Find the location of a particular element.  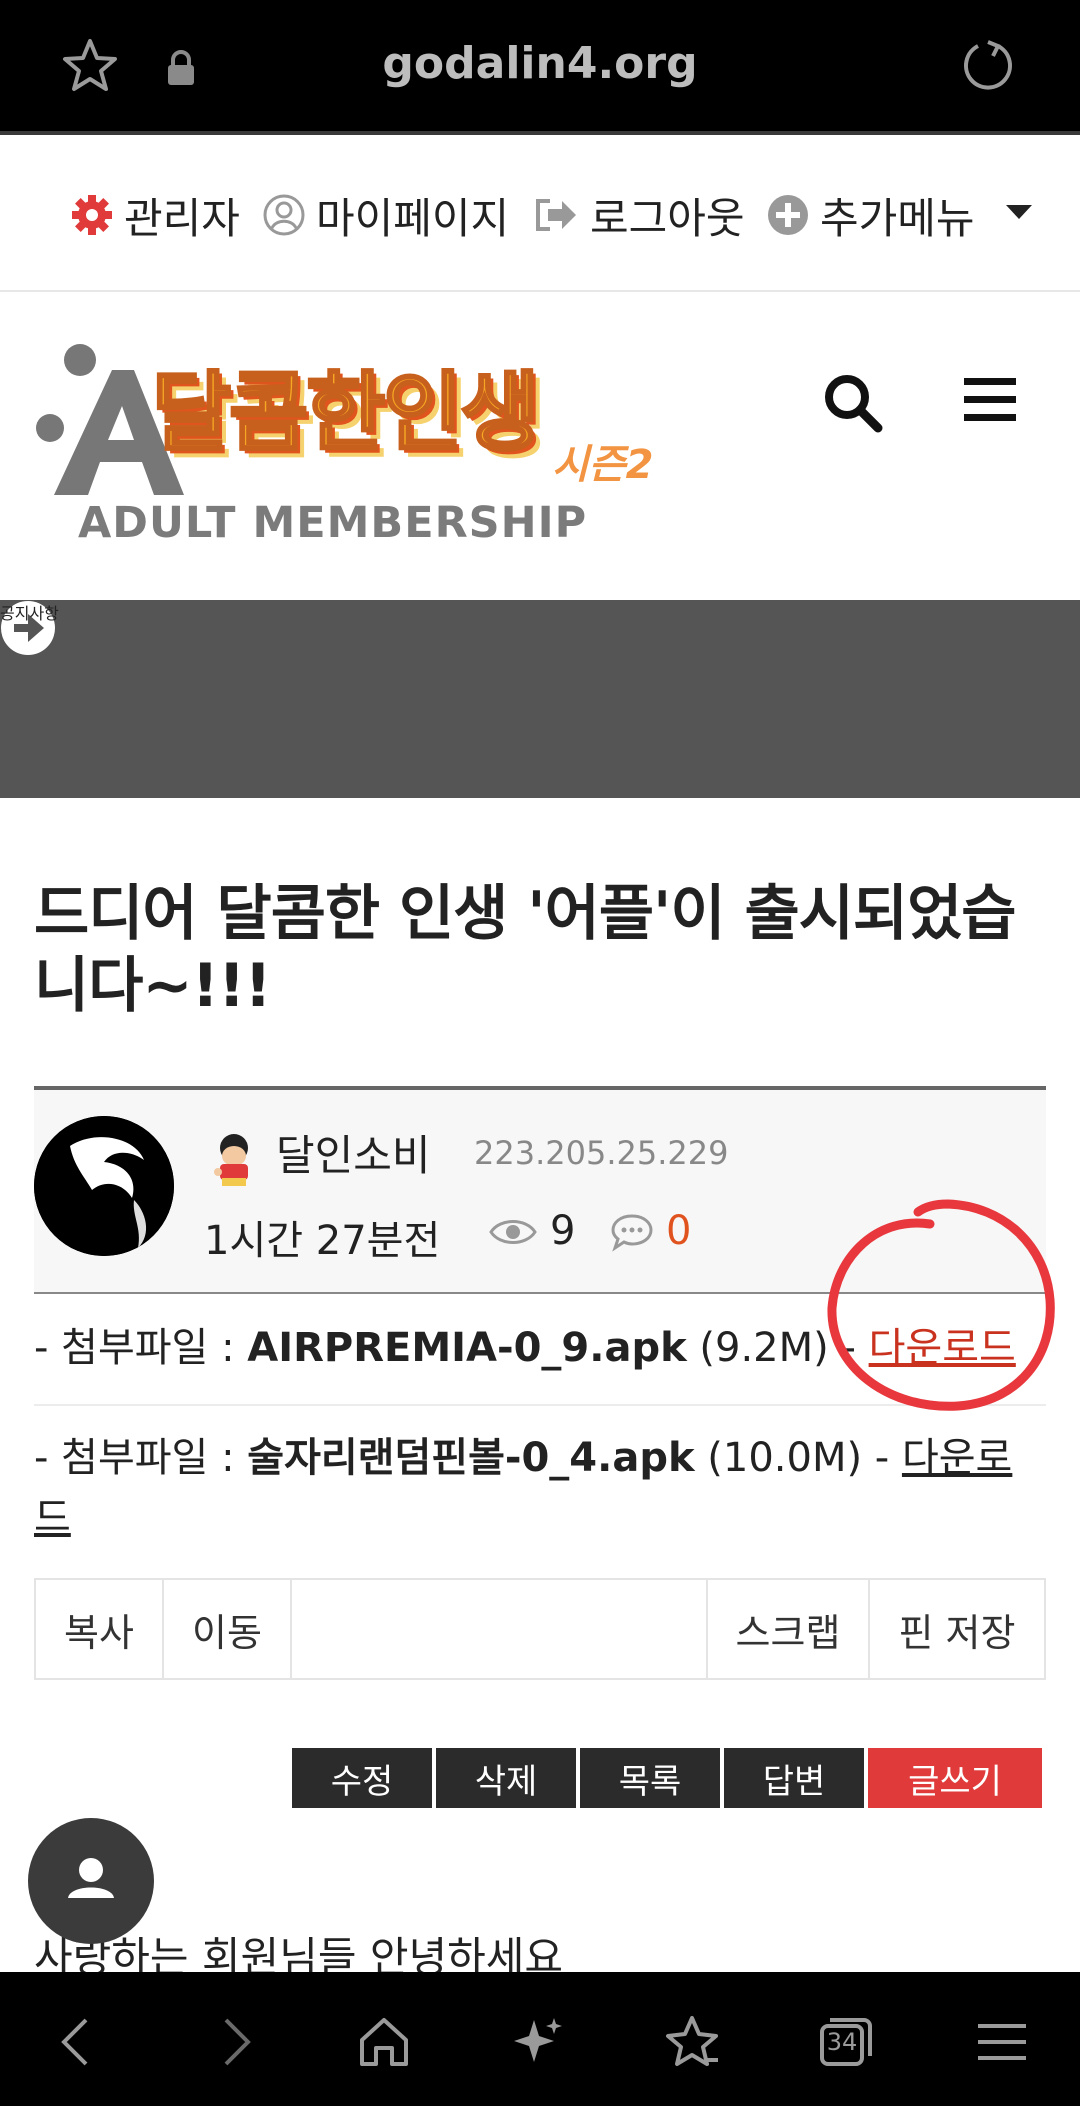

author-ip: 223.205.25.229 is located at coordinates (601, 1153).